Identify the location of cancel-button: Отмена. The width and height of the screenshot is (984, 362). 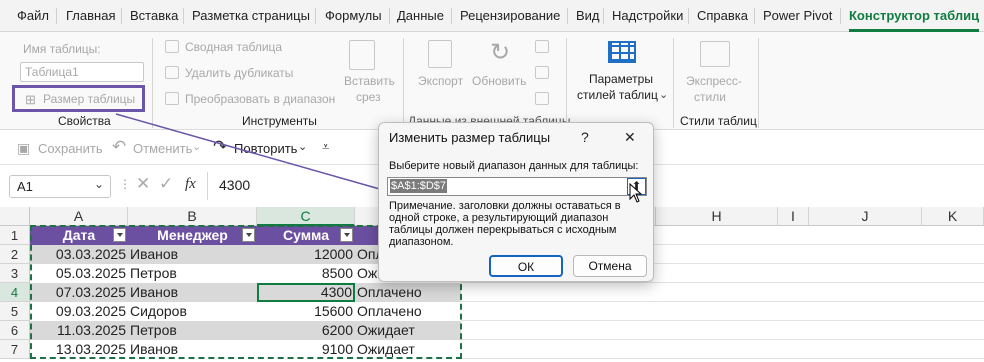
(610, 266).